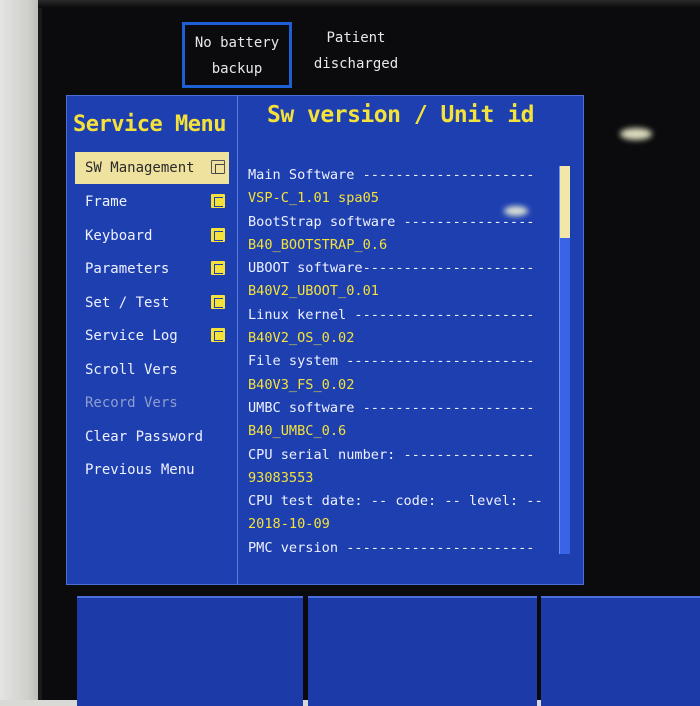 This screenshot has width=700, height=706. What do you see at coordinates (356, 64) in the screenshot?
I see `patient-status-line-2: discharged` at bounding box center [356, 64].